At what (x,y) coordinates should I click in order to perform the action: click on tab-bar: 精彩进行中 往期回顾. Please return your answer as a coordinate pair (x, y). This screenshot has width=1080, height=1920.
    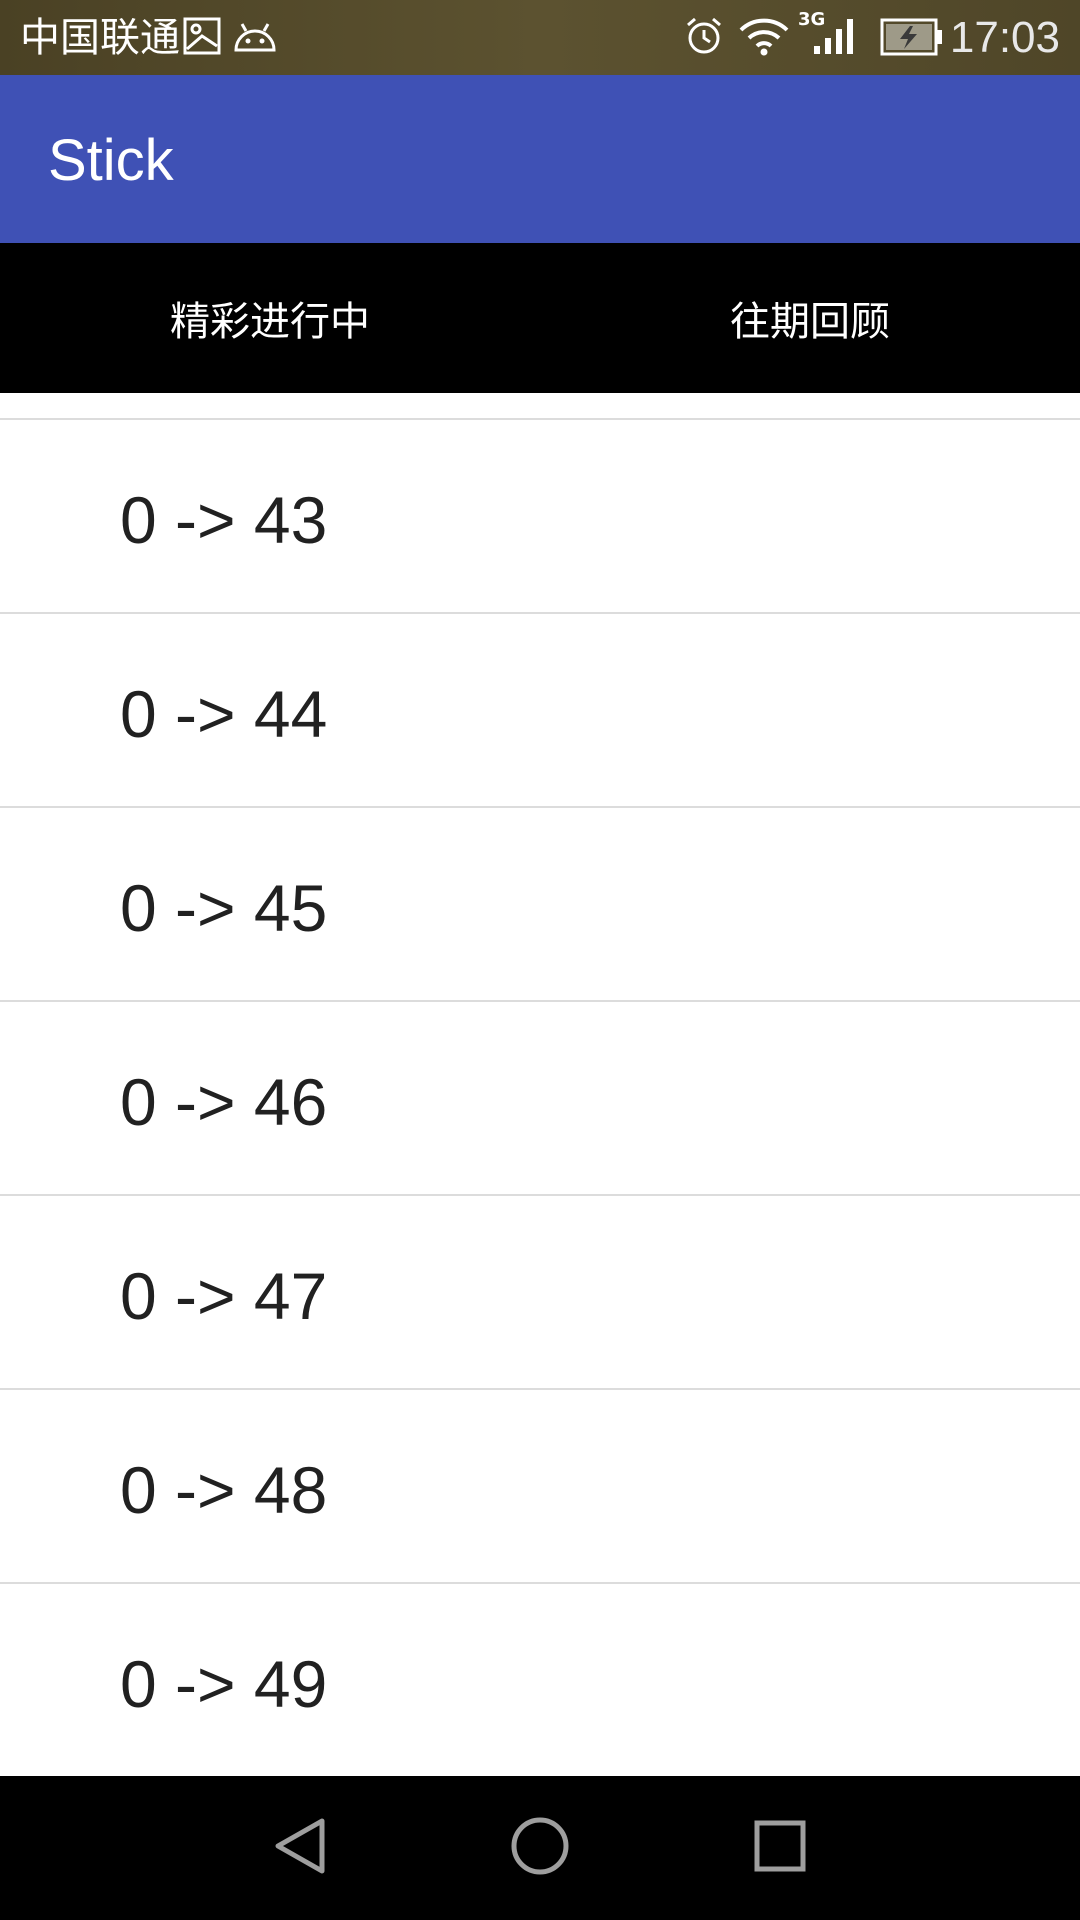
    Looking at the image, I should click on (540, 318).